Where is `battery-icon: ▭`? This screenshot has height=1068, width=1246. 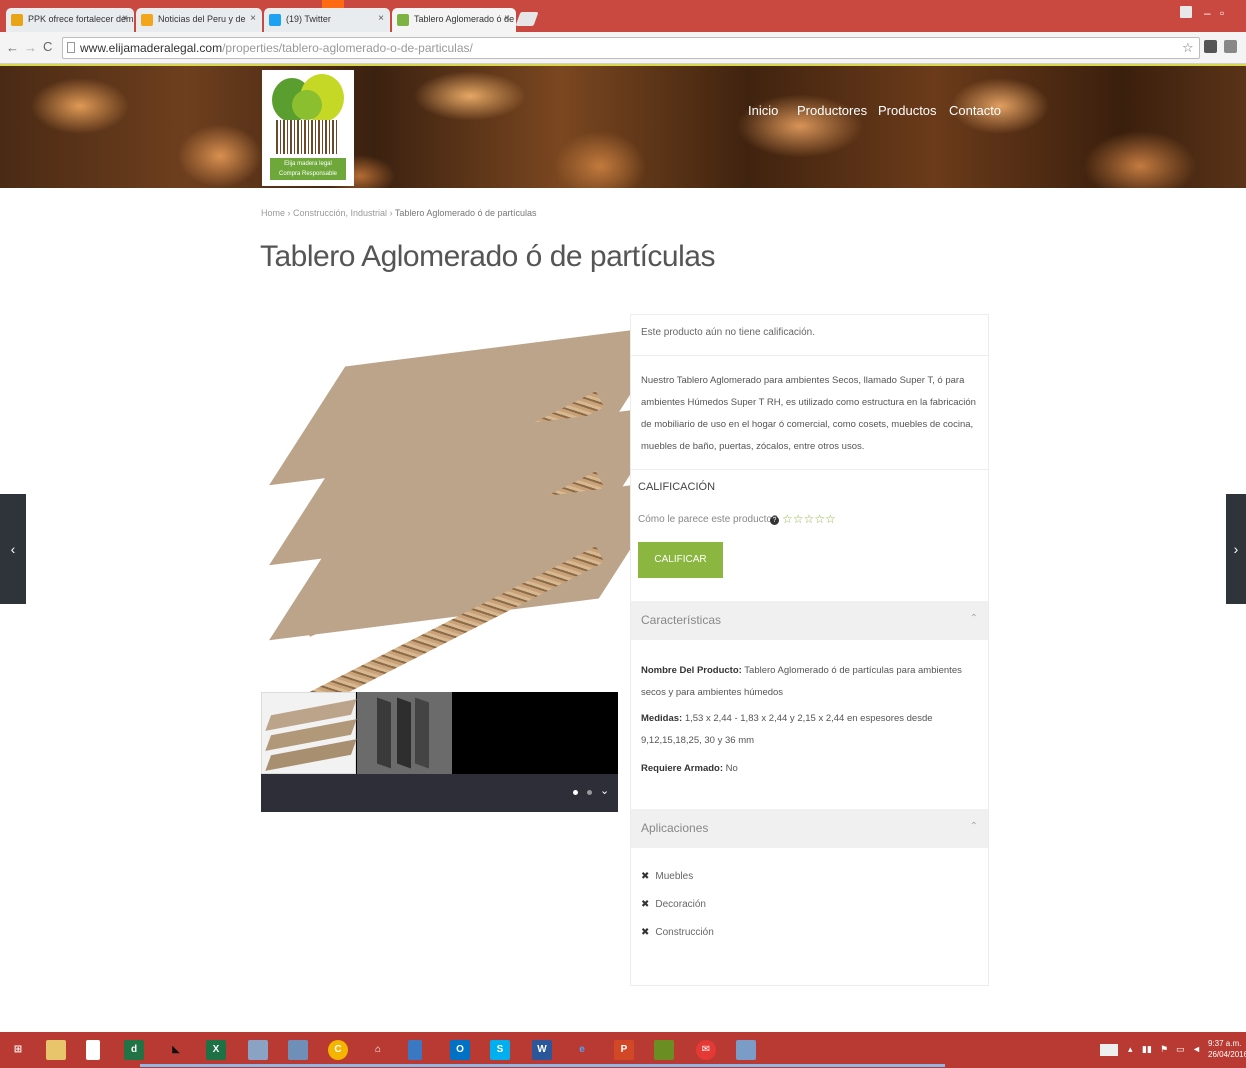
battery-icon: ▭ is located at coordinates (1180, 1049).